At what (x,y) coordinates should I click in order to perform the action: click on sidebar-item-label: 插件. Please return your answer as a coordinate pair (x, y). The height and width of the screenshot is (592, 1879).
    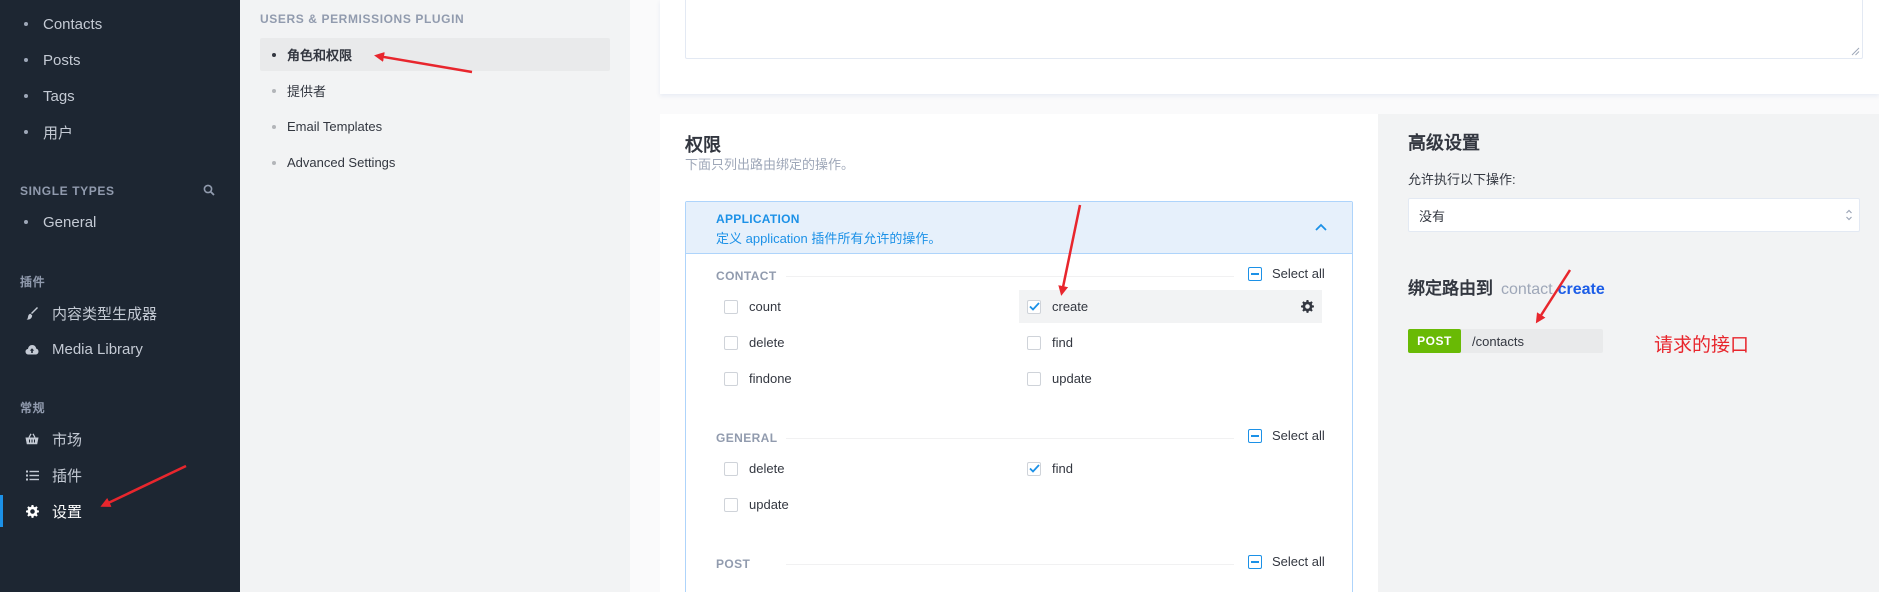
    Looking at the image, I should click on (67, 476).